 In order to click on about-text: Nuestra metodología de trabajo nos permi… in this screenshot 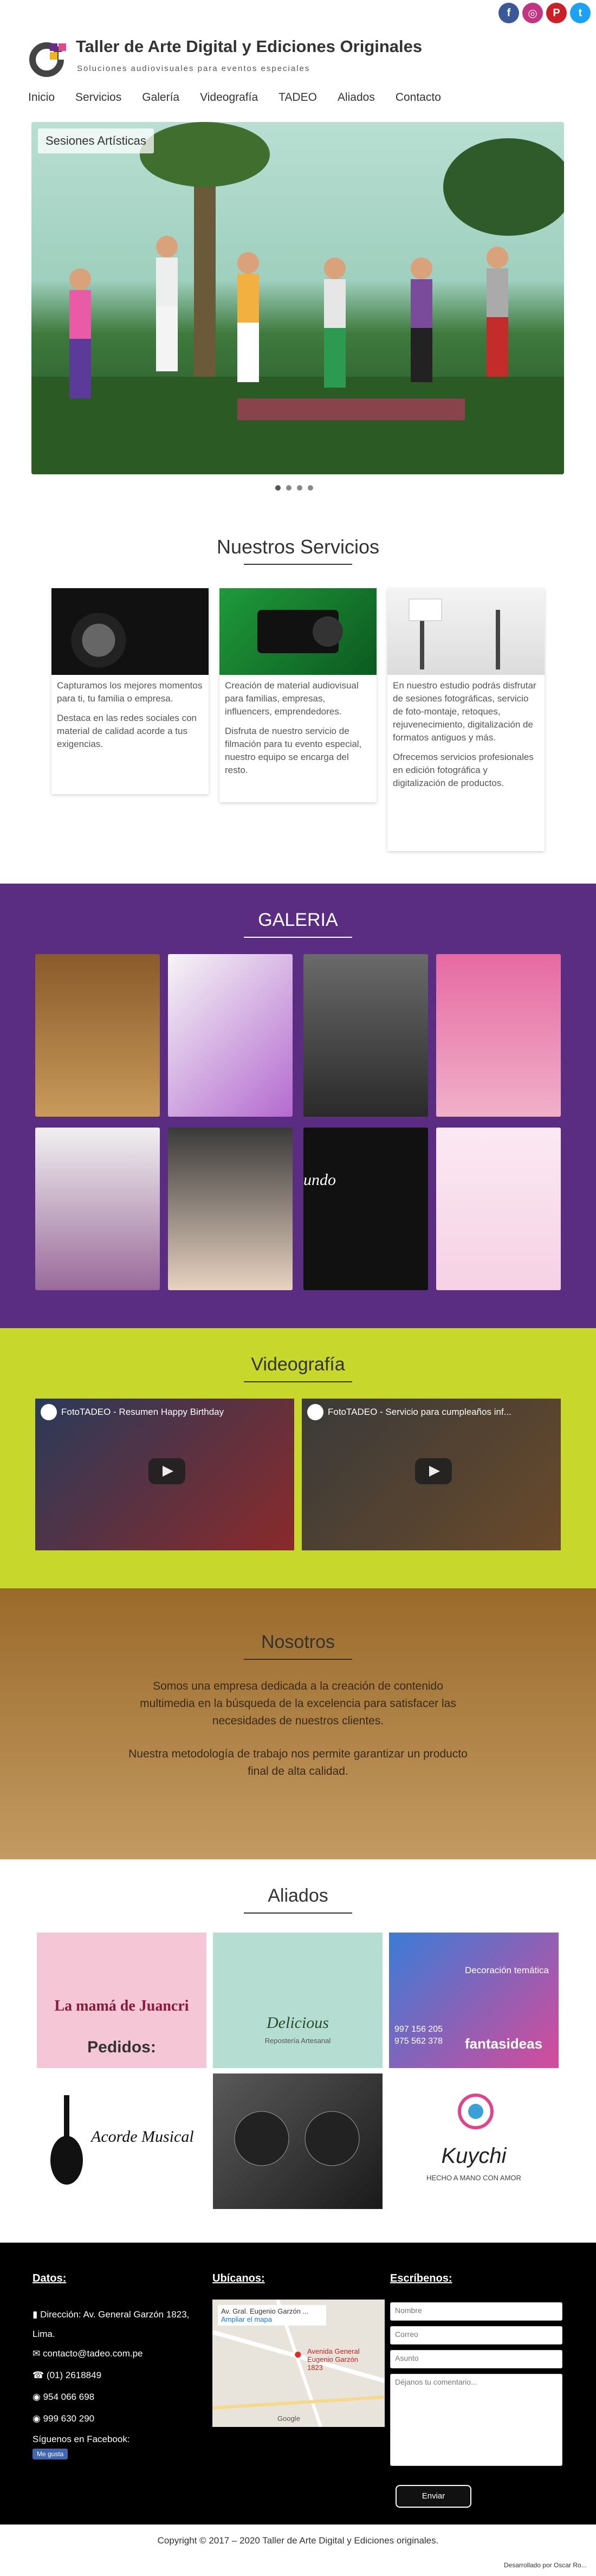, I will do `click(298, 1763)`.